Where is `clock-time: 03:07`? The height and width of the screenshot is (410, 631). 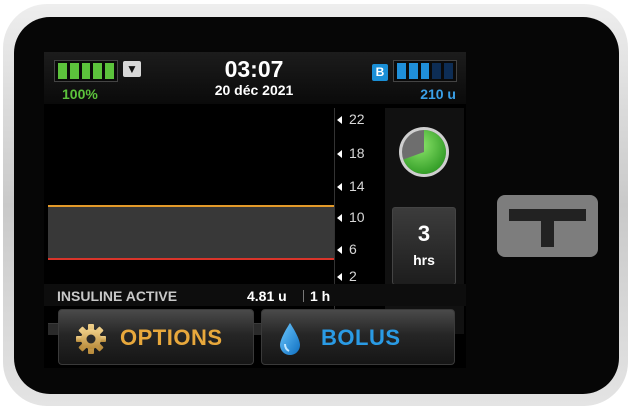 clock-time: 03:07 is located at coordinates (254, 69).